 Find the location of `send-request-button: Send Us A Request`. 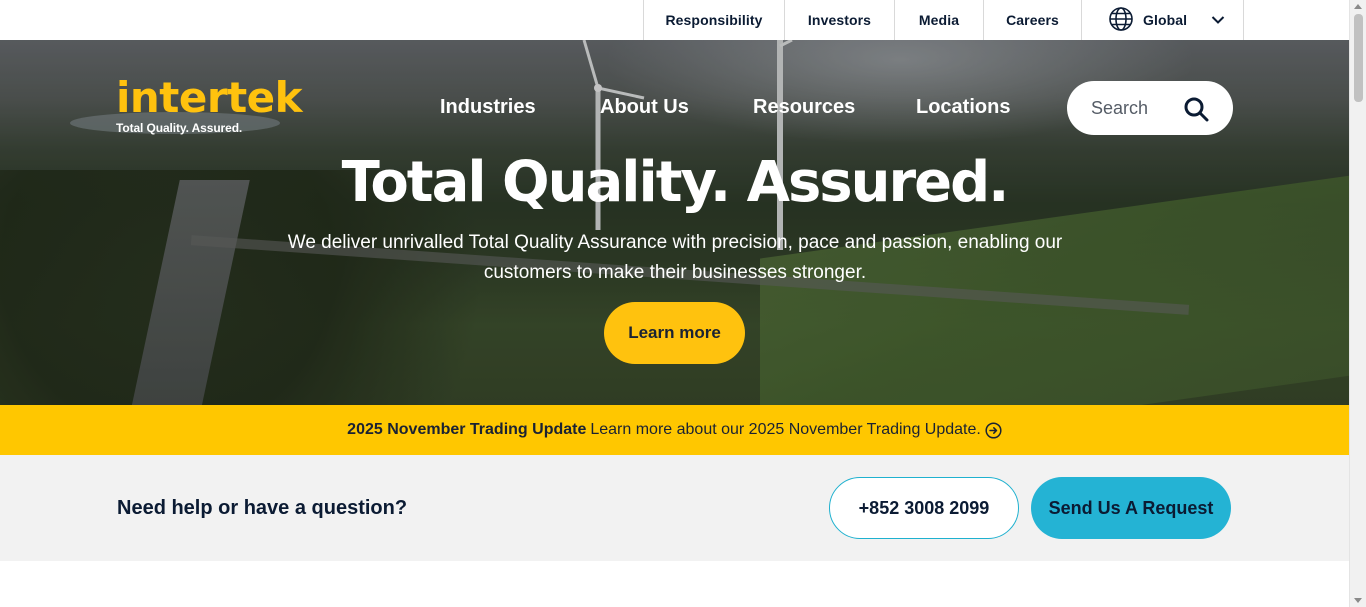

send-request-button: Send Us A Request is located at coordinates (1131, 508).